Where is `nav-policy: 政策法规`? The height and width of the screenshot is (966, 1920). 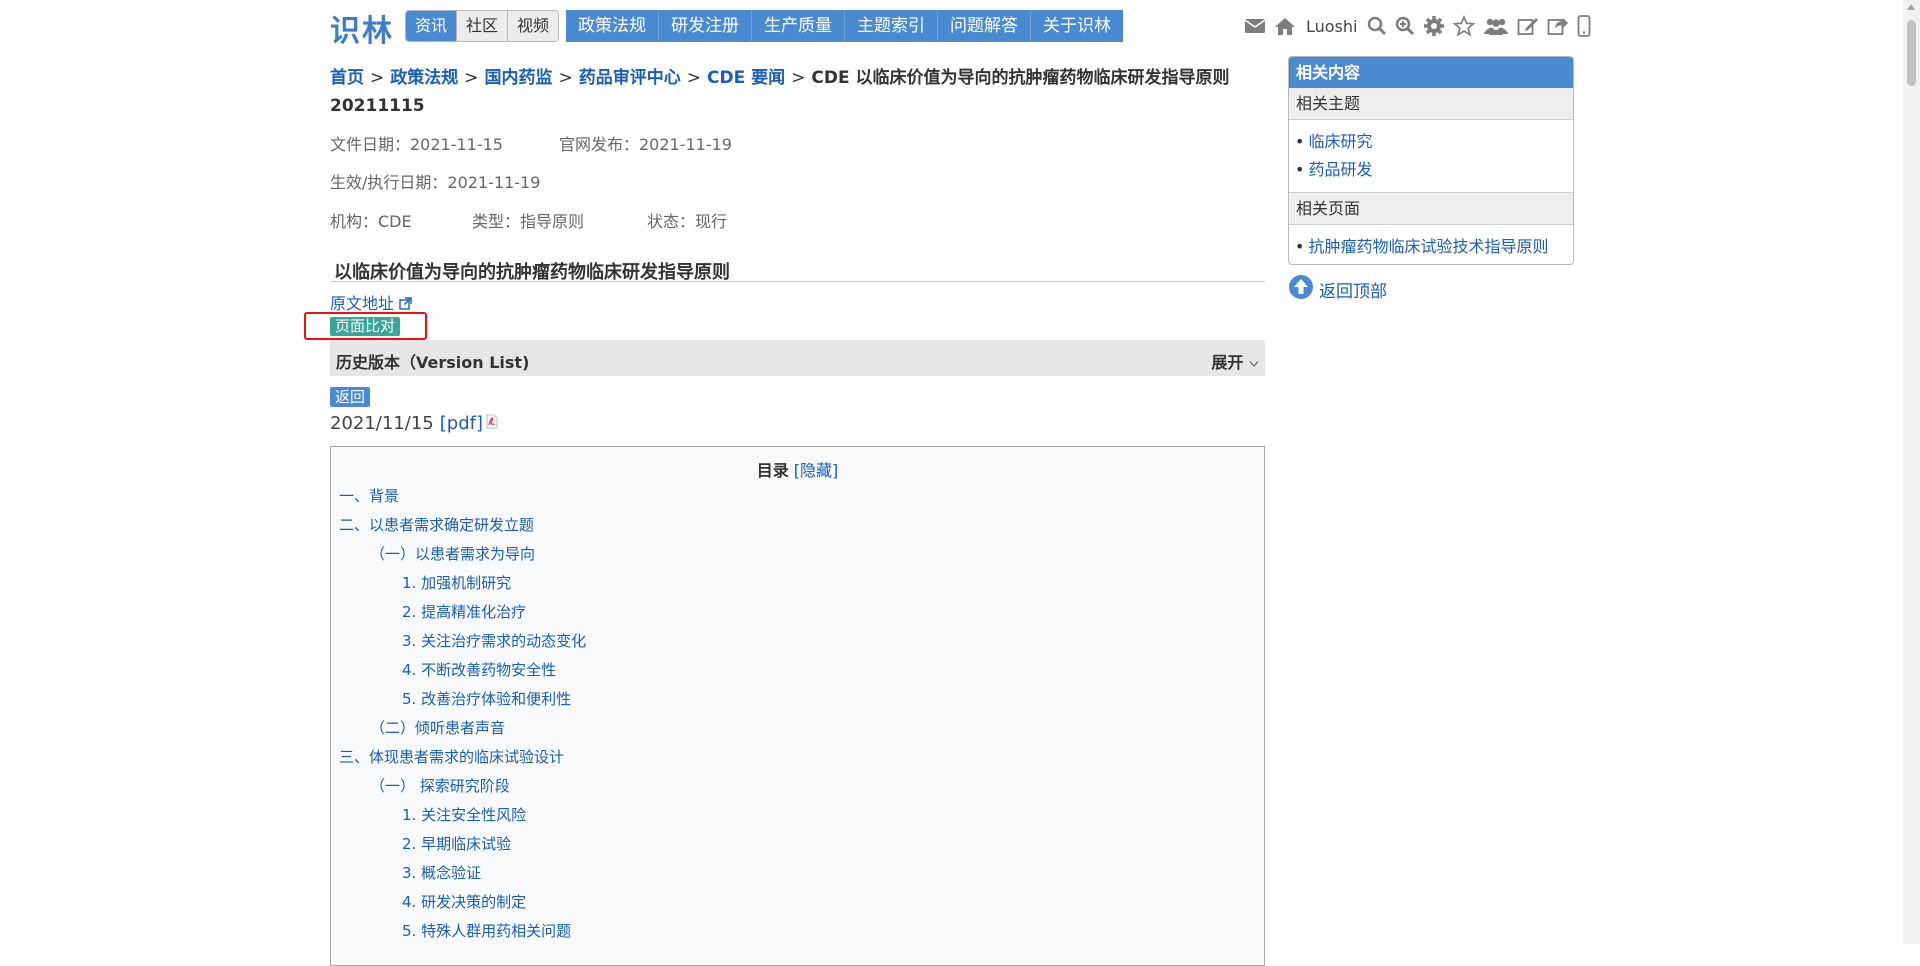
nav-policy: 政策法规 is located at coordinates (612, 26).